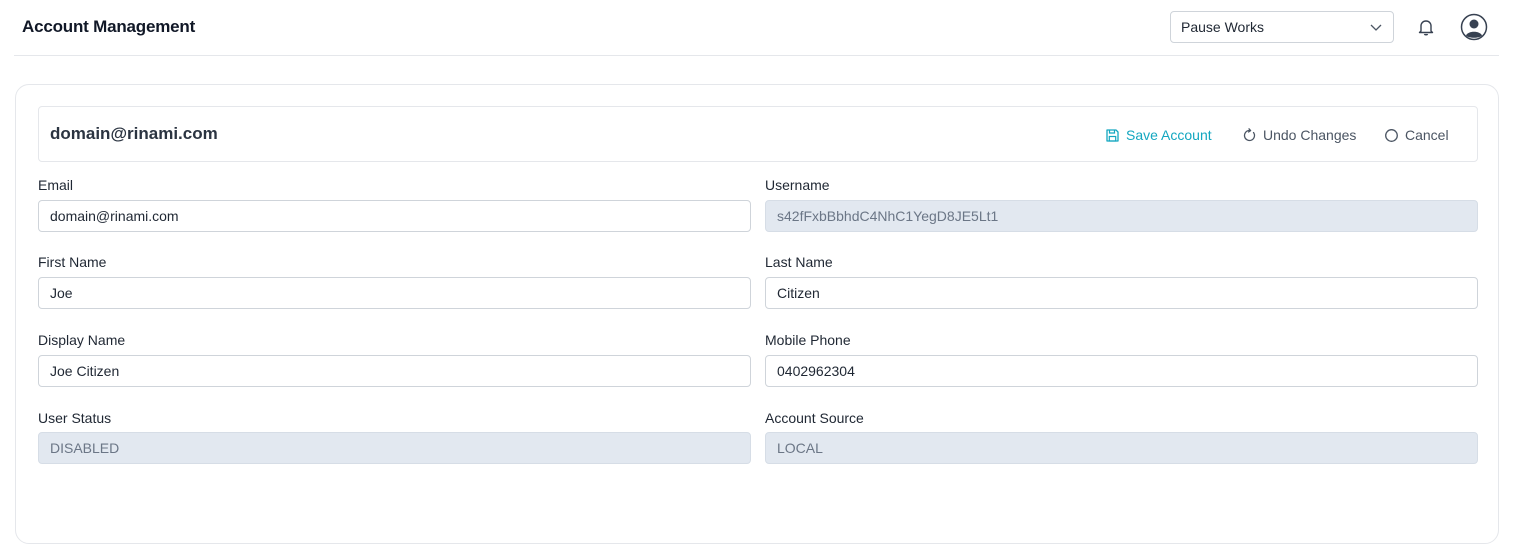  I want to click on cancel-button: Cancel, so click(1416, 135).